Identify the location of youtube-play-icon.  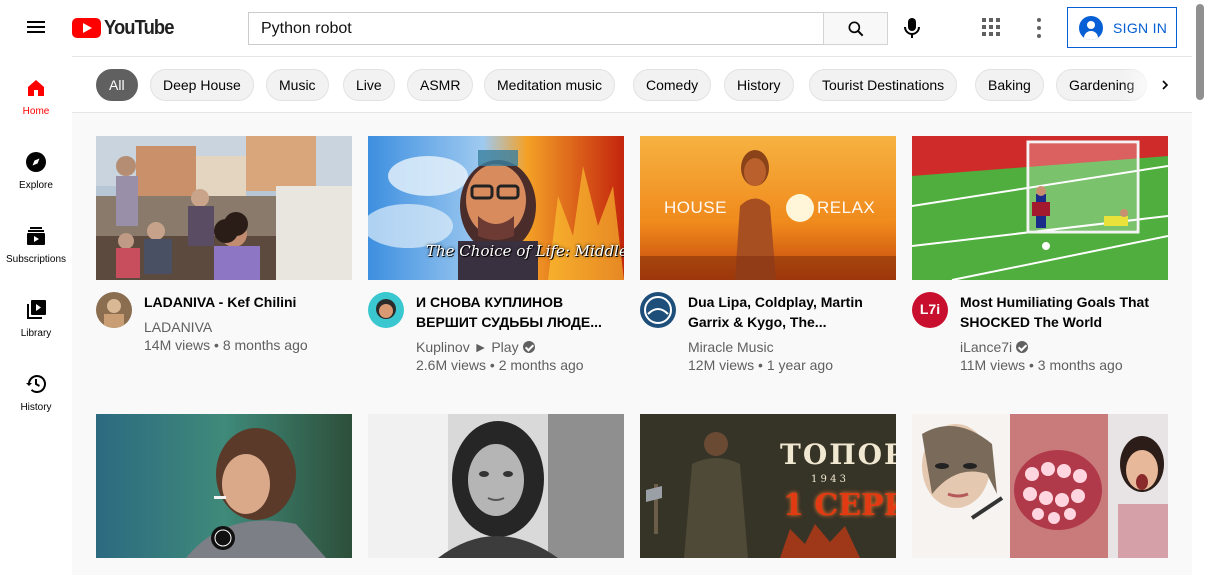
(86, 28).